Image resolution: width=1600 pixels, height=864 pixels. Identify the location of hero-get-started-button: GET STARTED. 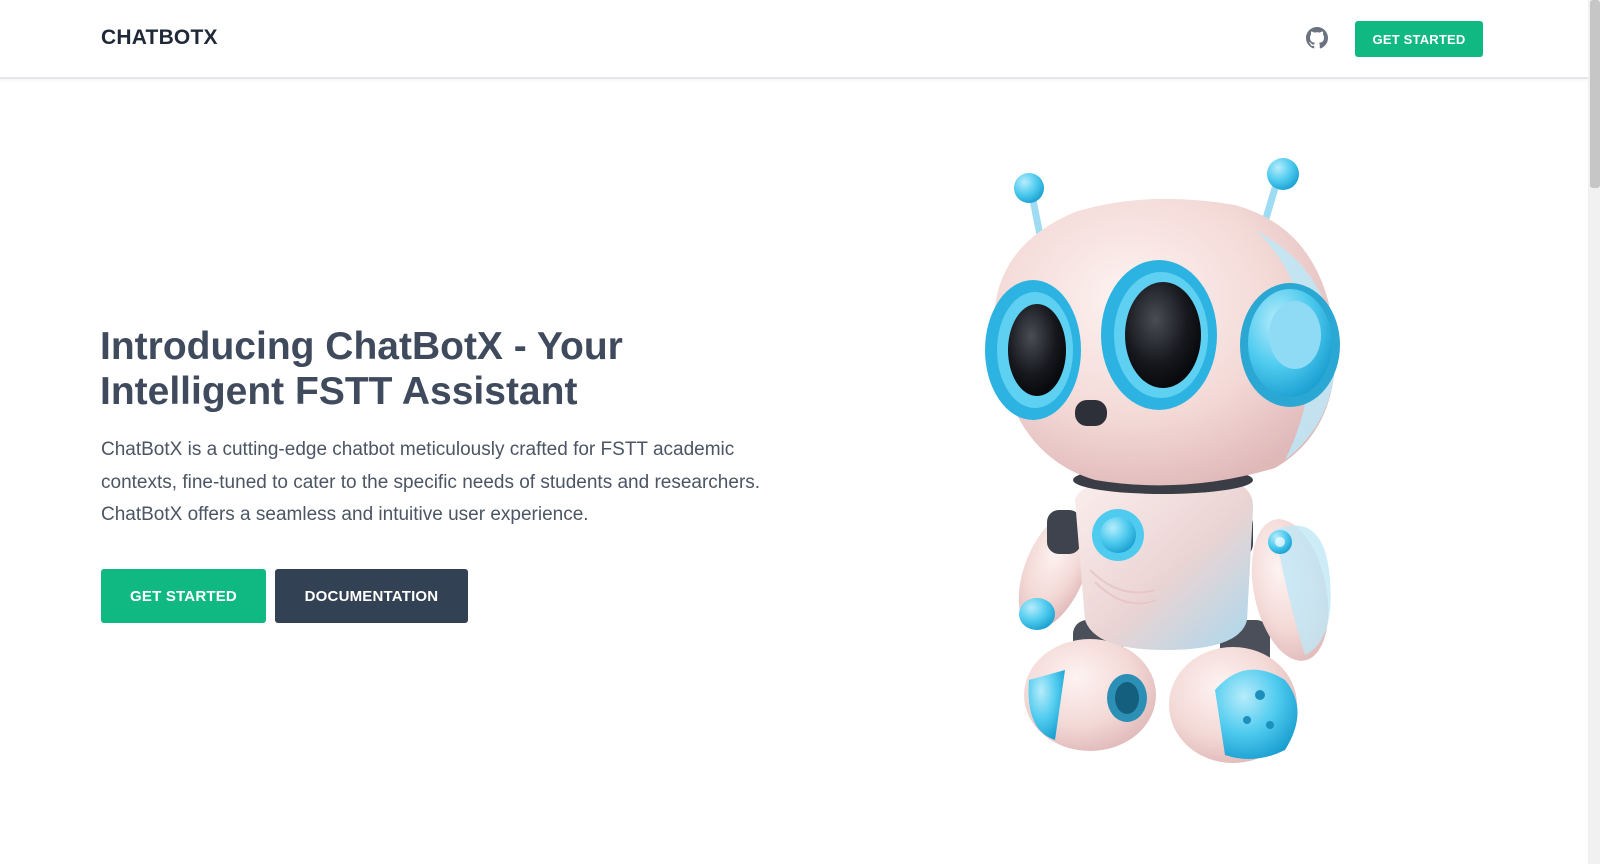
(183, 596).